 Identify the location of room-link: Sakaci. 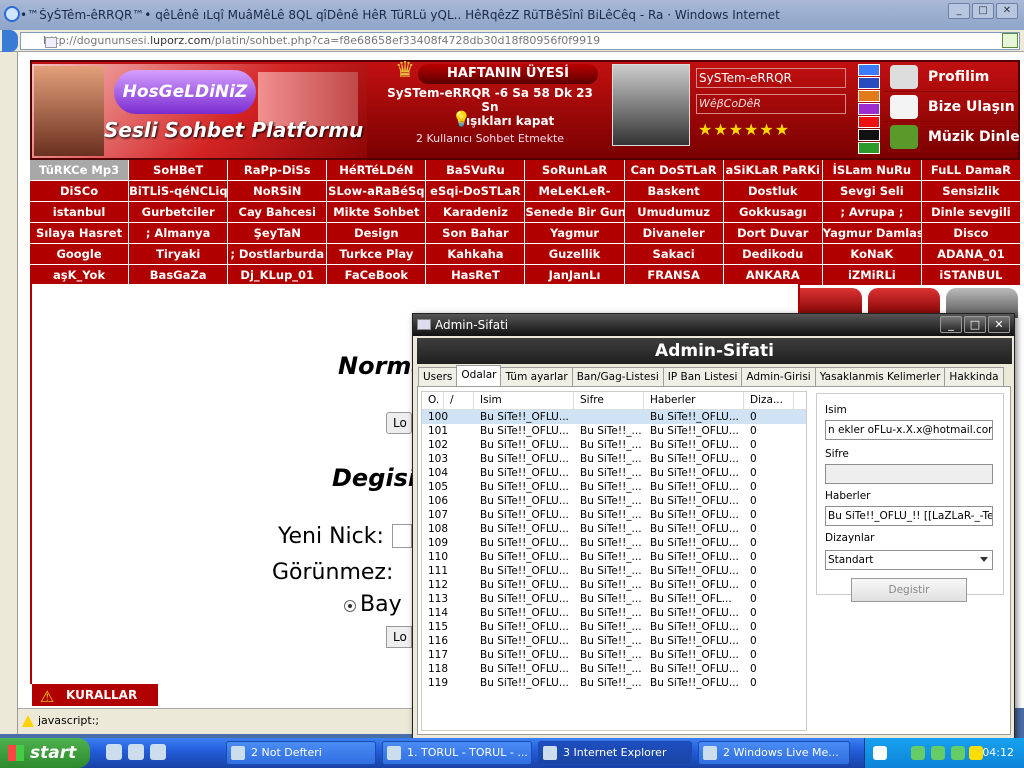
(673, 254).